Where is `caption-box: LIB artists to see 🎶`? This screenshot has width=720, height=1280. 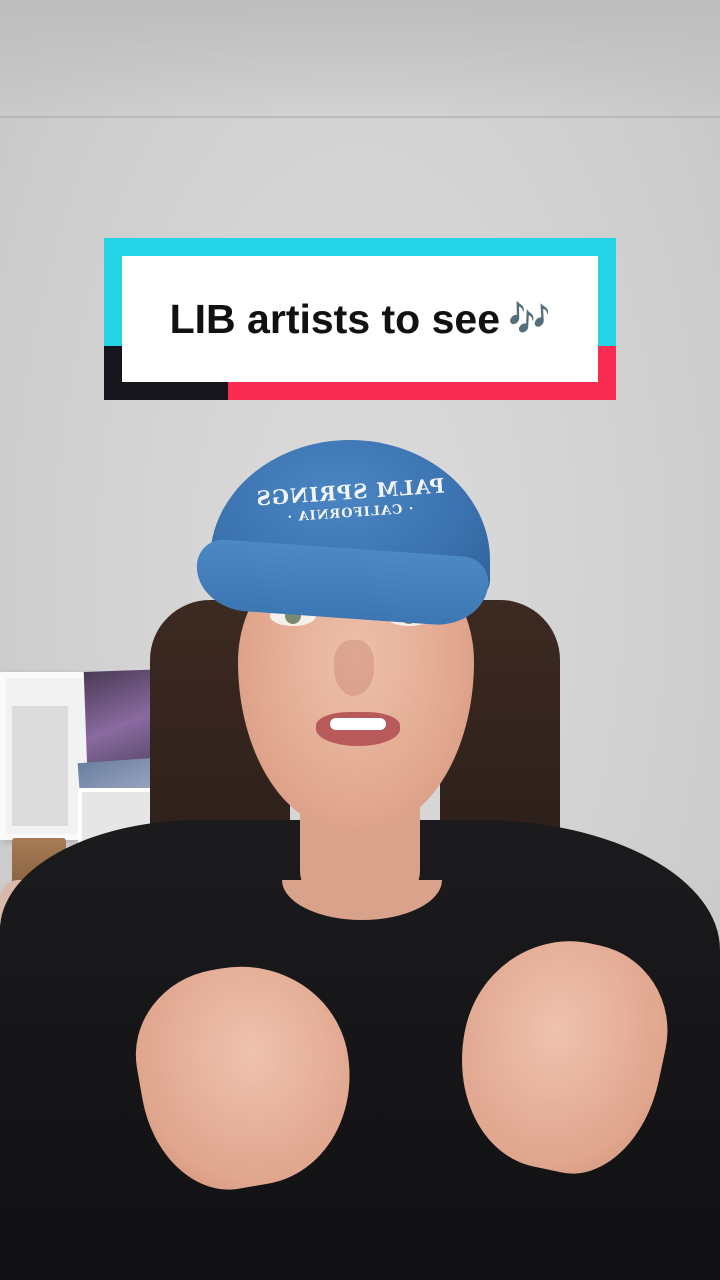
caption-box: LIB artists to see 🎶 is located at coordinates (360, 319).